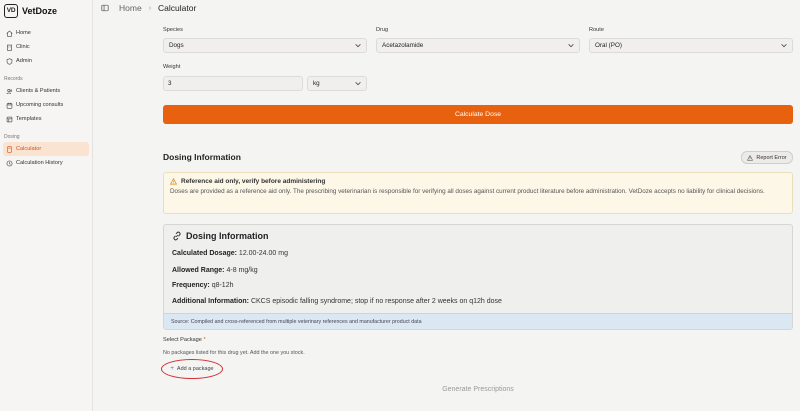  I want to click on select-package-text: Select Package, so click(182, 340).